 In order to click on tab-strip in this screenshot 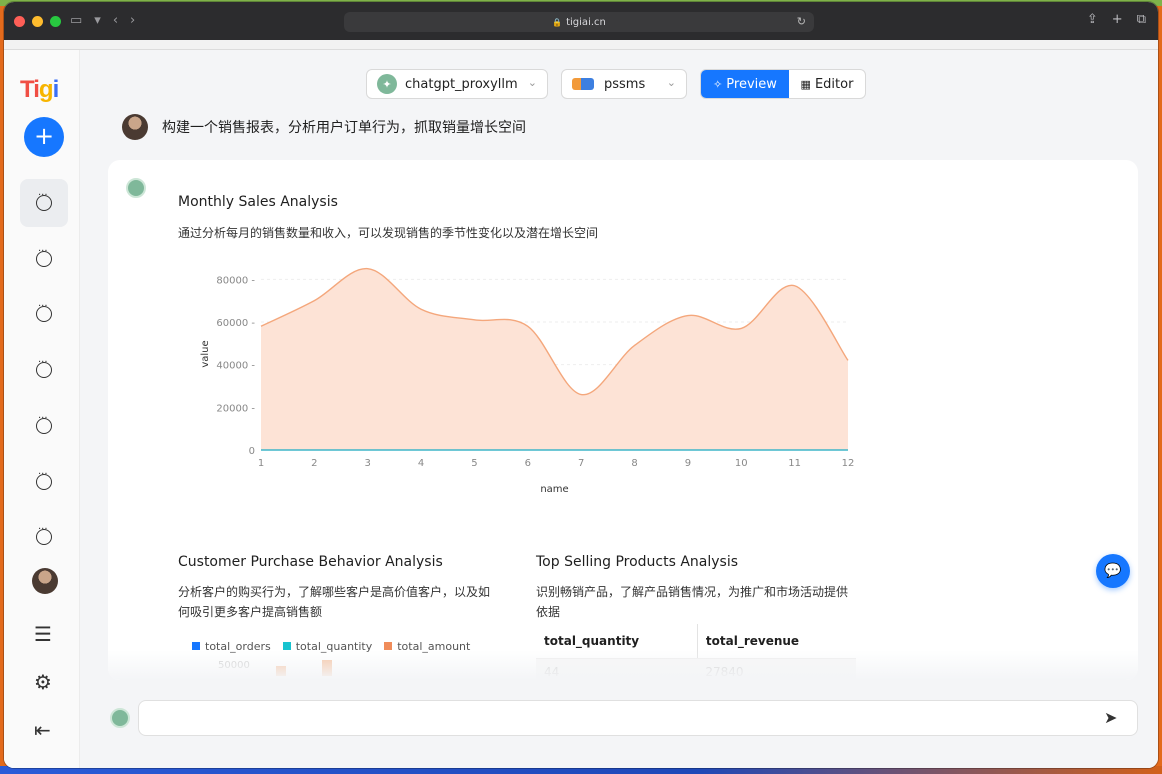, I will do `click(581, 45)`.